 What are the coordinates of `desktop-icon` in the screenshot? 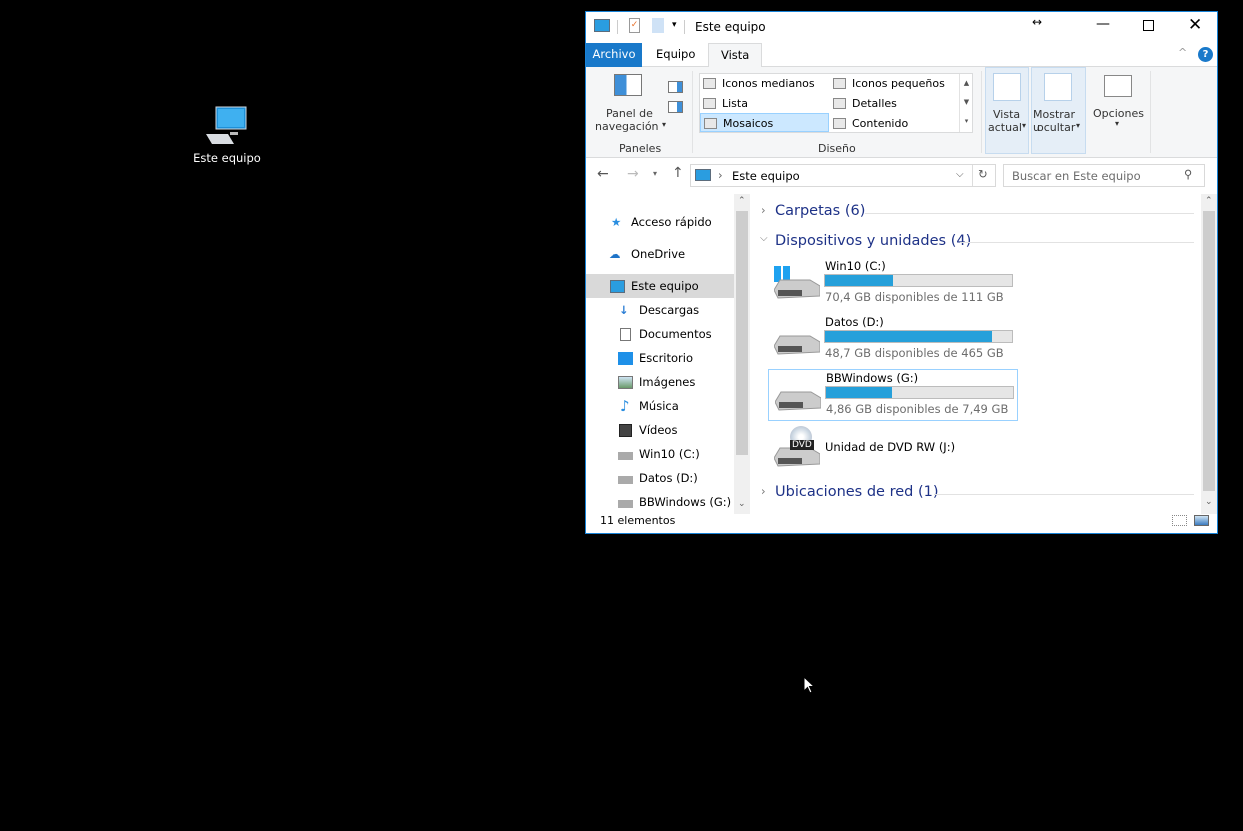 It's located at (625, 358).